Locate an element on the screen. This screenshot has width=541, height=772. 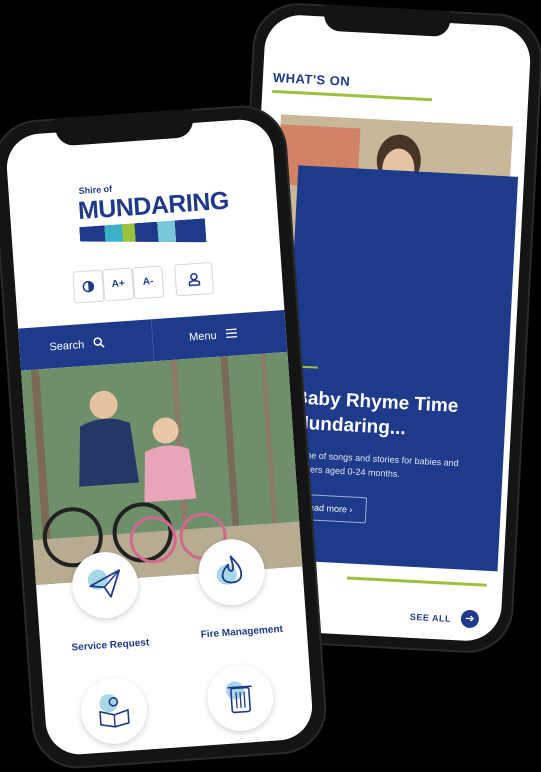
increase-text-button: A+ is located at coordinates (118, 284).